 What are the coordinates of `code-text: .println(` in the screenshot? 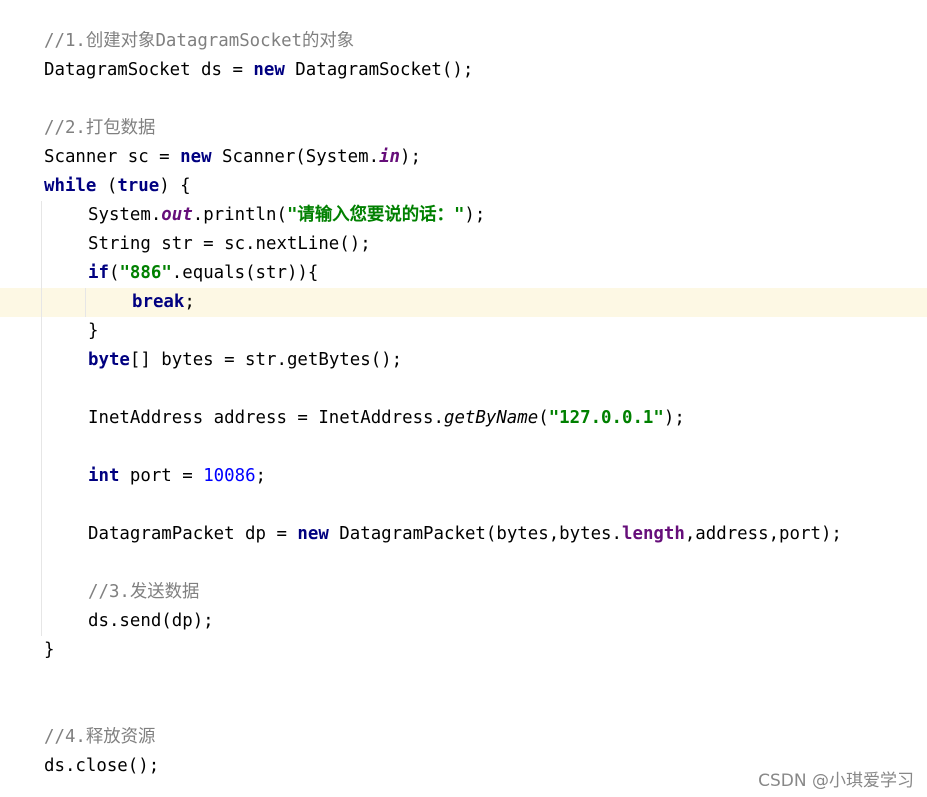 It's located at (239, 215).